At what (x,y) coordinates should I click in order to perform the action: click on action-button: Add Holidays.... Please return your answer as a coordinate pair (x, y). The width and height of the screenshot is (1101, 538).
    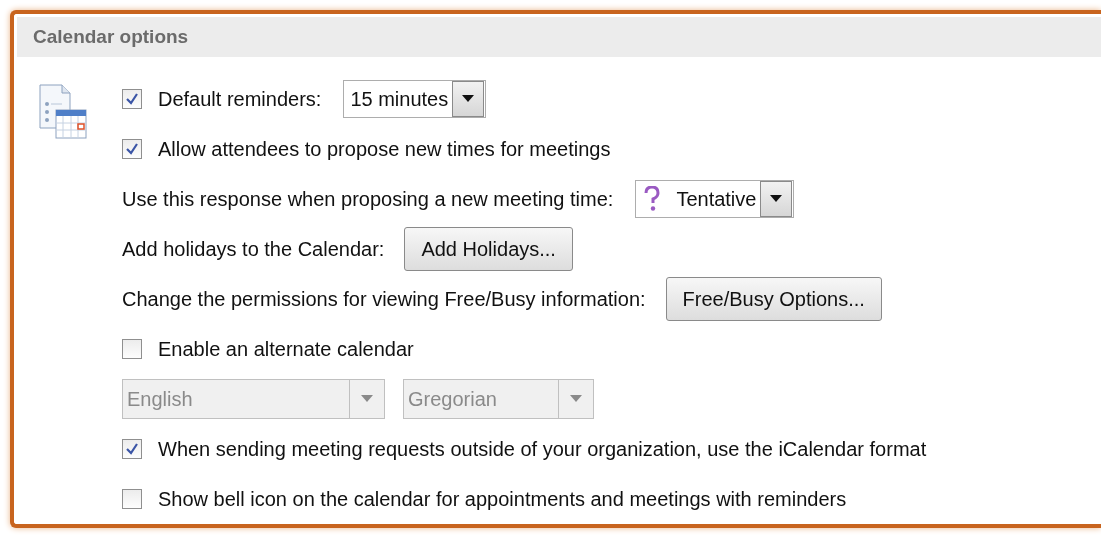
    Looking at the image, I should click on (488, 249).